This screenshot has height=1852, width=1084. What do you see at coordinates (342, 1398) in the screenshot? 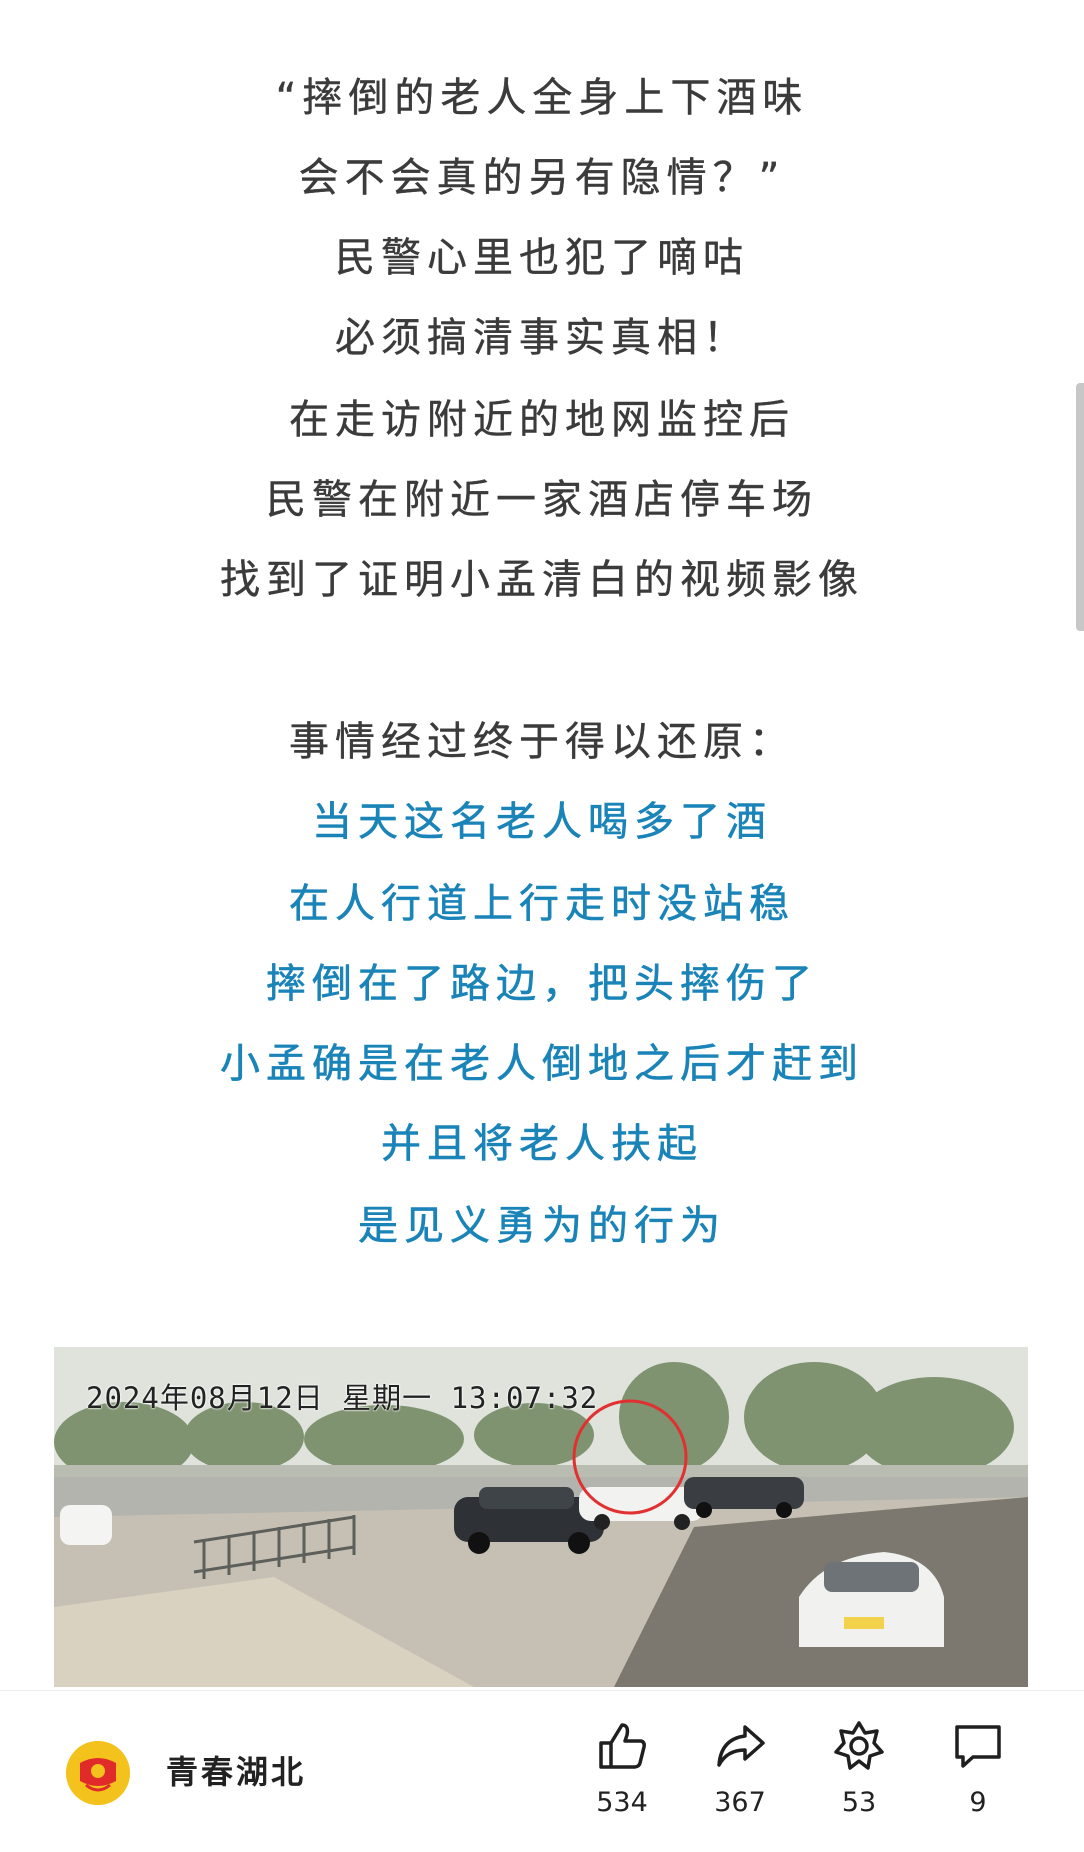
I see `cctv-timestamp: 2024年08月12日 星期一 13:07:32` at bounding box center [342, 1398].